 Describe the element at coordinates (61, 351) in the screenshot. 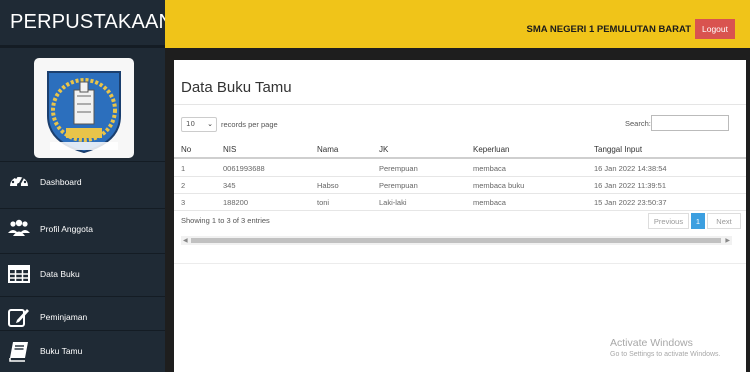

I see `sidebar-item-label: Buku Tamu` at that location.